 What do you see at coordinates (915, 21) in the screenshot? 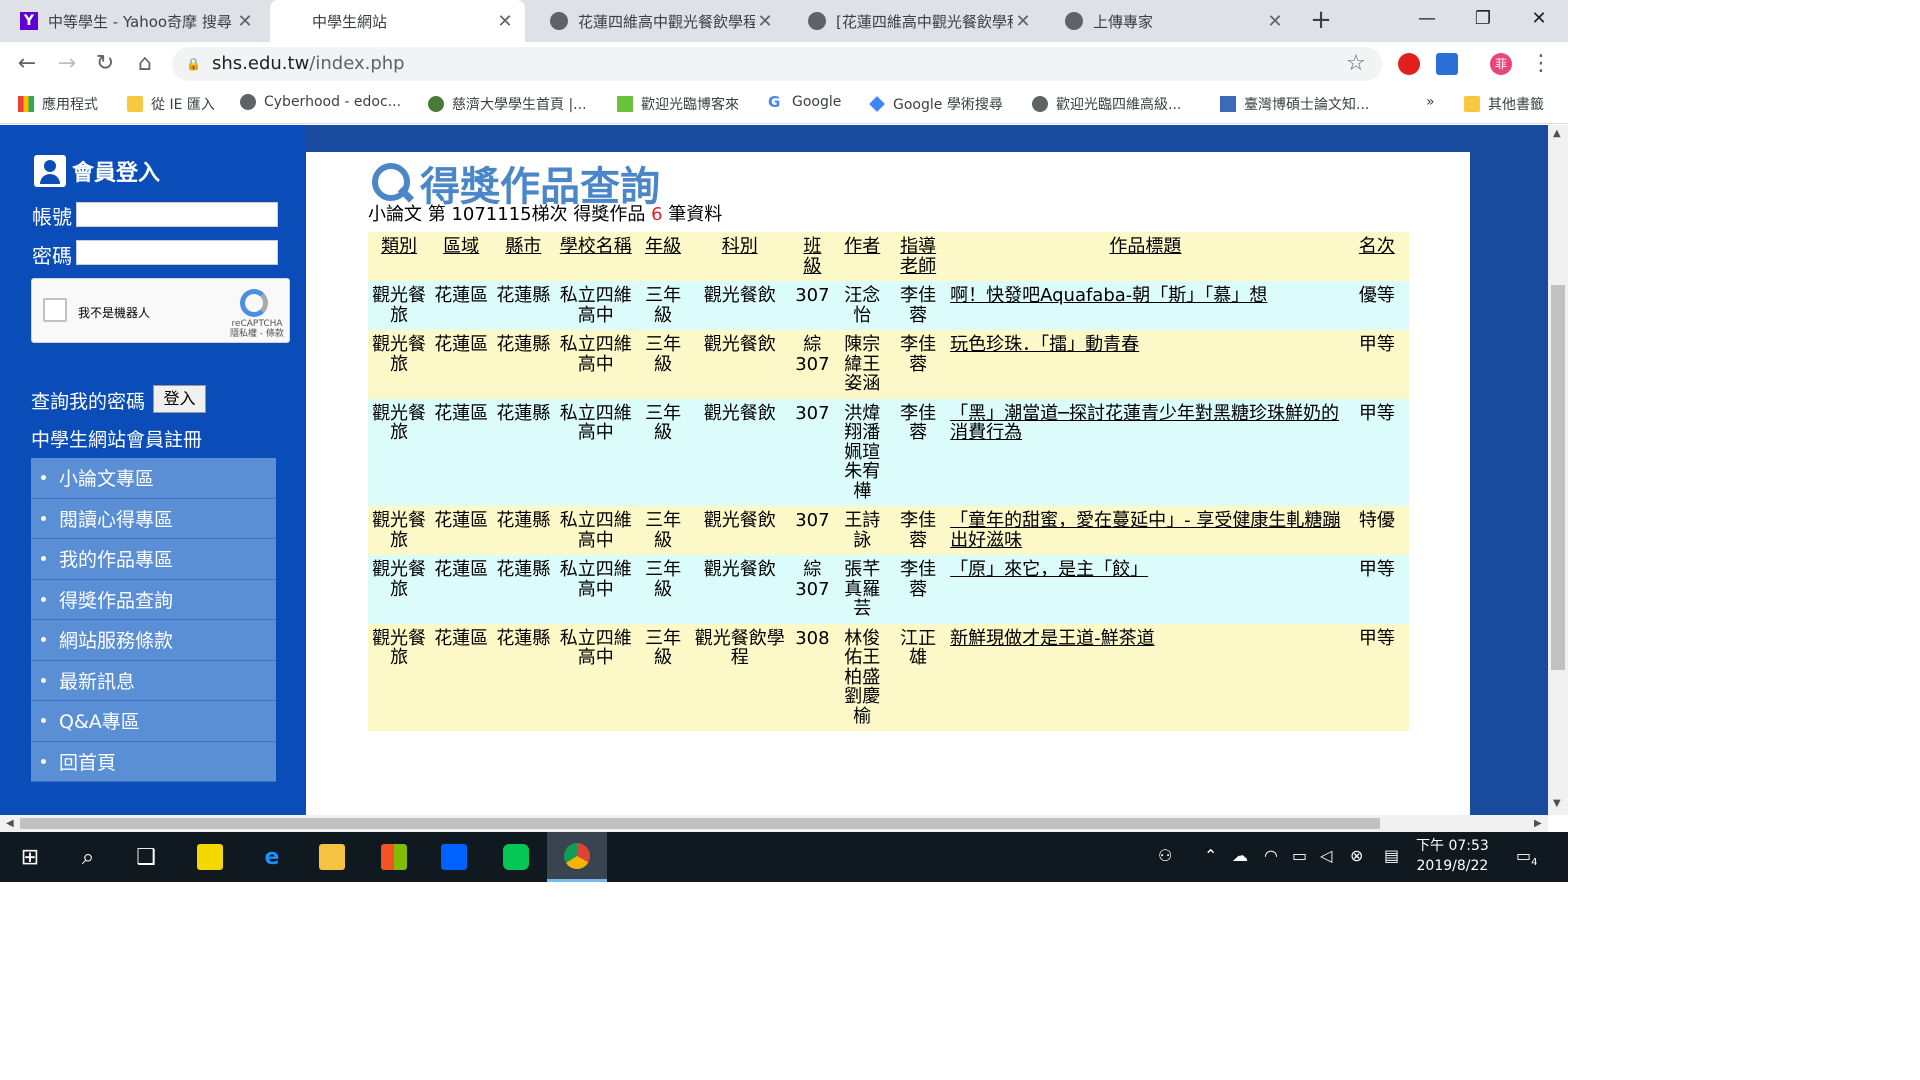
I see `tab-siwei-2: [花蓮四維高中觀光餐飲學程 ✕` at bounding box center [915, 21].